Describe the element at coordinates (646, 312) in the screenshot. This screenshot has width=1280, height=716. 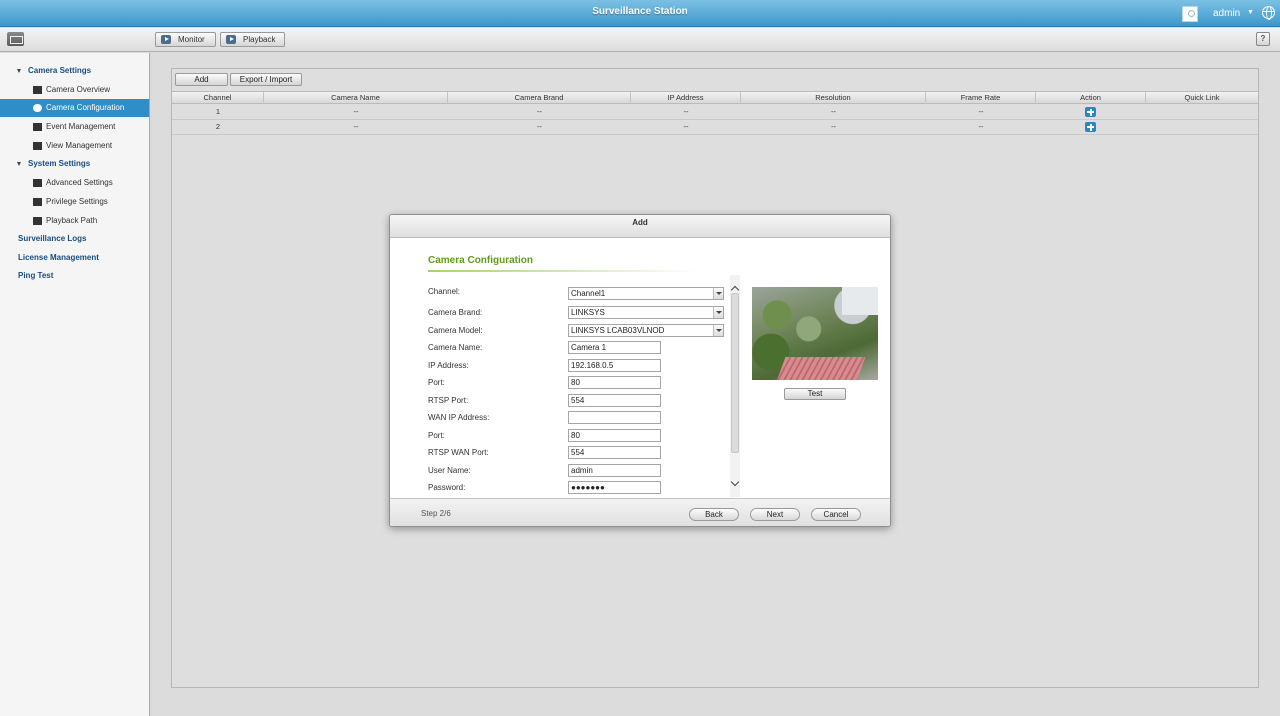
I see `camera-brand-select: LINKSYS` at that location.